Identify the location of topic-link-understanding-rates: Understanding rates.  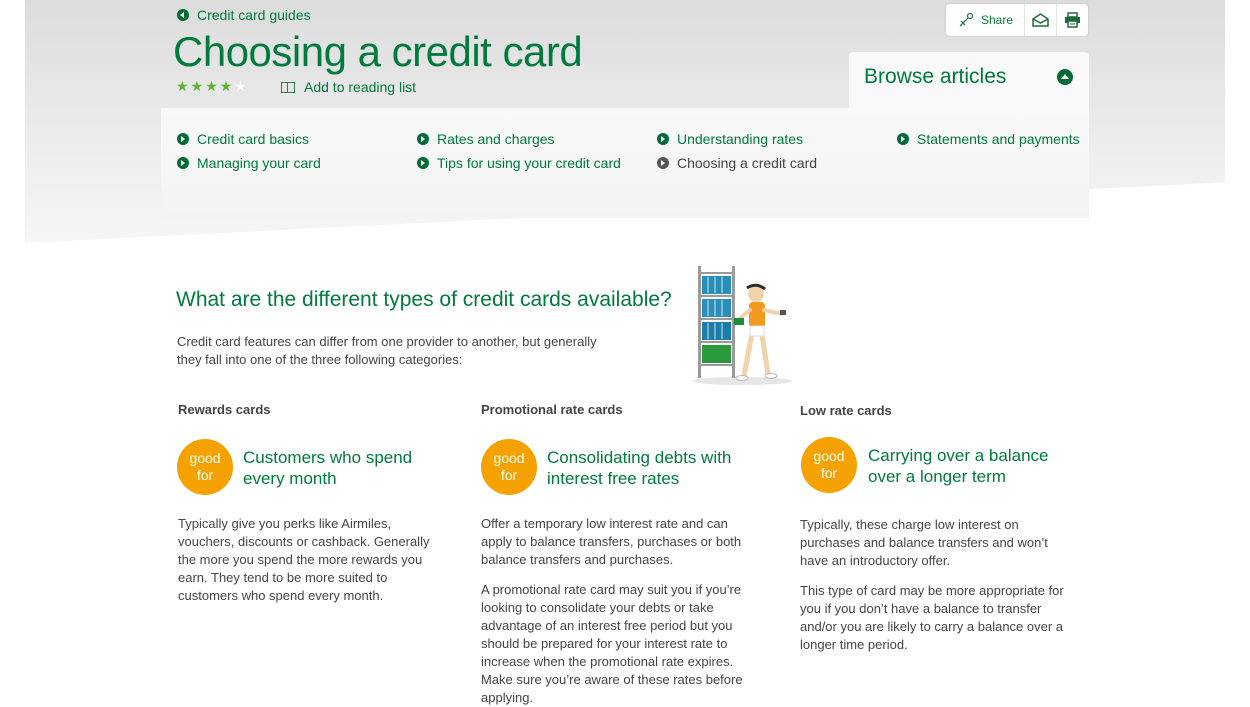
(730, 139).